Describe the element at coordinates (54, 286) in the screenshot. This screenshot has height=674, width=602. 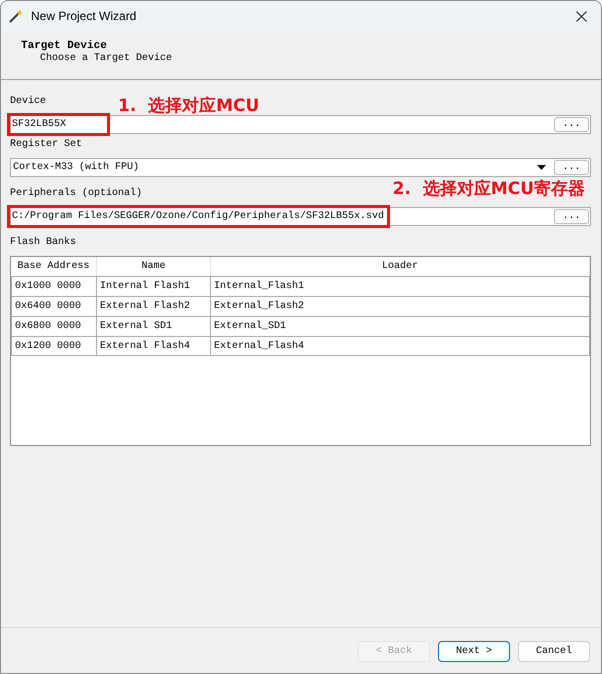
I see `table-cell: 0x1000 0000` at that location.